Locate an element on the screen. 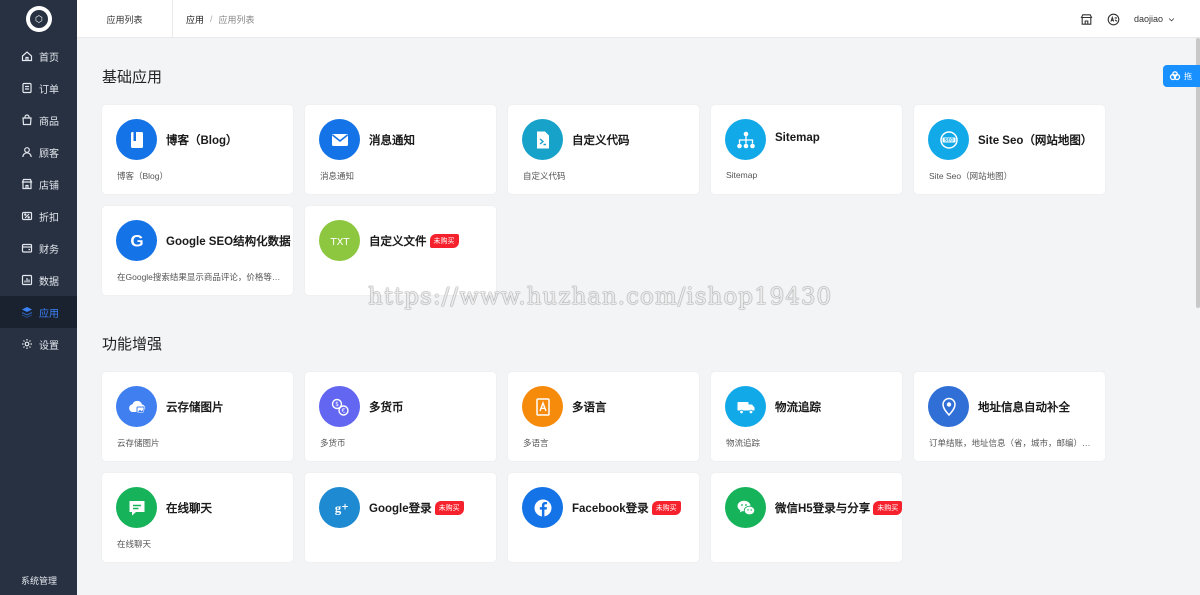 This screenshot has width=1200, height=595. app-card: Sitemap Sitemap is located at coordinates (806, 149).